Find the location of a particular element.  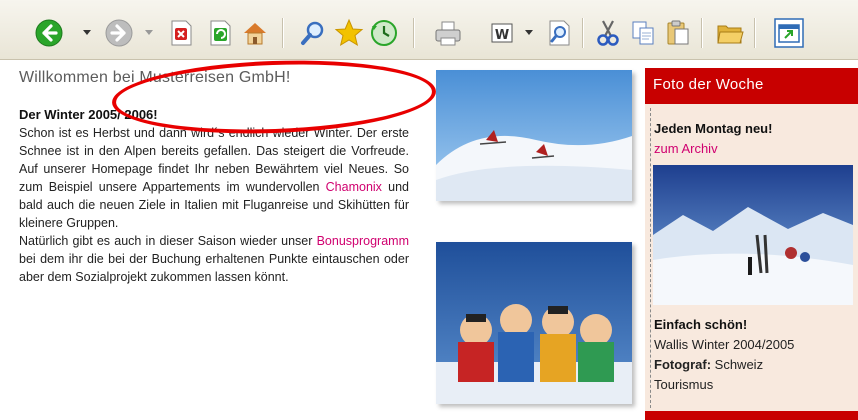

edit-icon: W is located at coordinates (502, 33).